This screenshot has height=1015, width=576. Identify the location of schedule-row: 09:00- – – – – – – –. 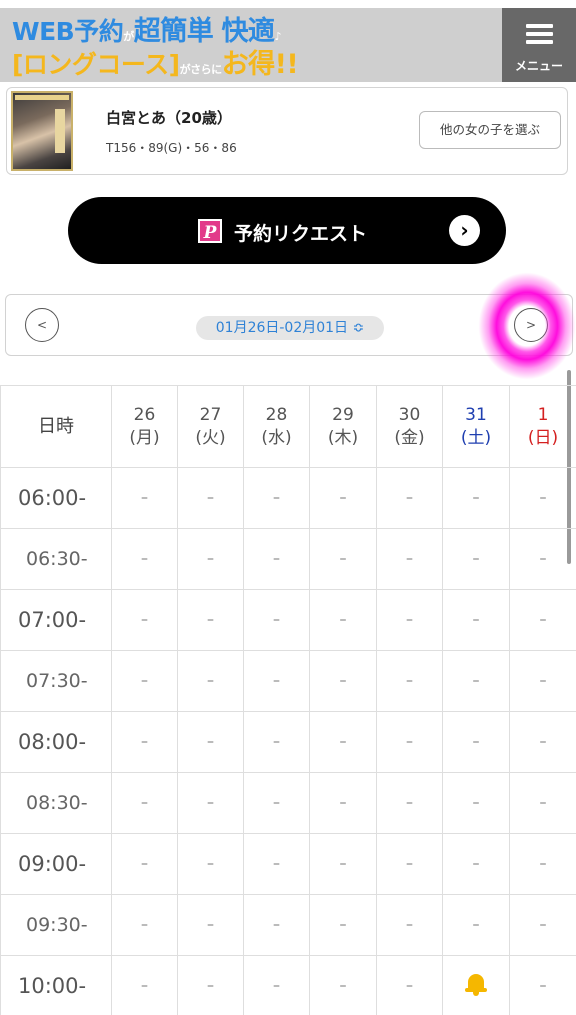
(288, 864).